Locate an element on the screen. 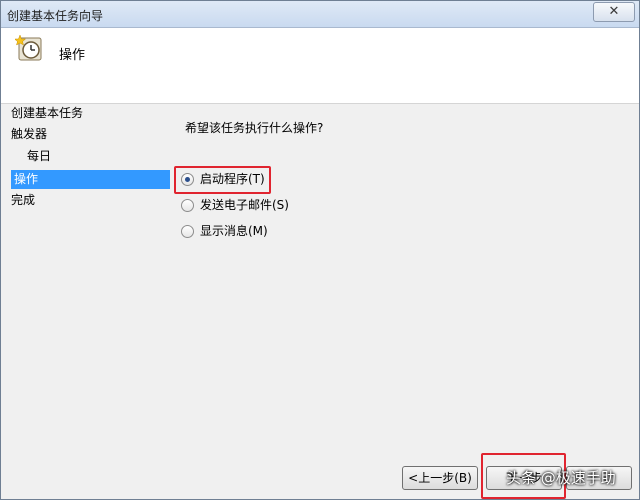 The image size is (640, 500). step-action: 操作 is located at coordinates (90, 179).